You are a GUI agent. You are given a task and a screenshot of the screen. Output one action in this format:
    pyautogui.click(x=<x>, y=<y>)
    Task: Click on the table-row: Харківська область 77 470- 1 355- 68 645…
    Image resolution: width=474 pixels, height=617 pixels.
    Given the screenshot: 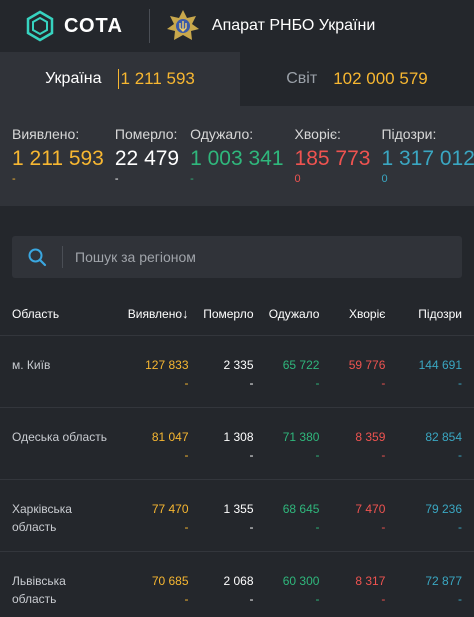 What is the action you would take?
    pyautogui.click(x=237, y=516)
    